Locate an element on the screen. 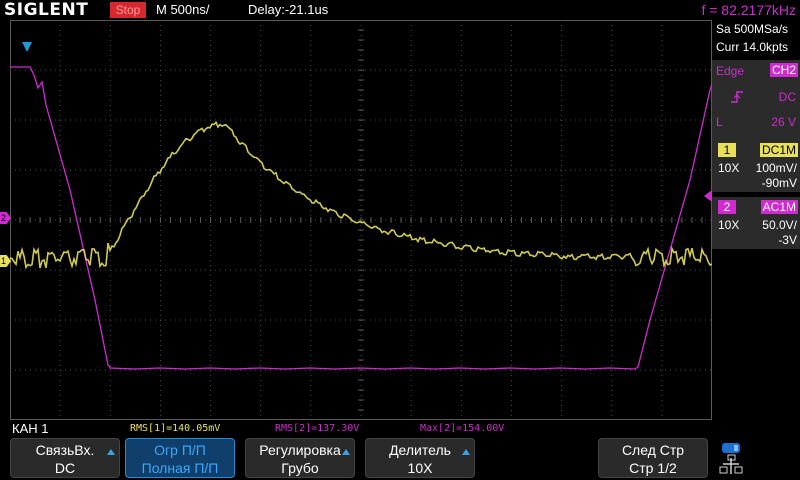  timebase-readout: M 500ns/ is located at coordinates (183, 9).